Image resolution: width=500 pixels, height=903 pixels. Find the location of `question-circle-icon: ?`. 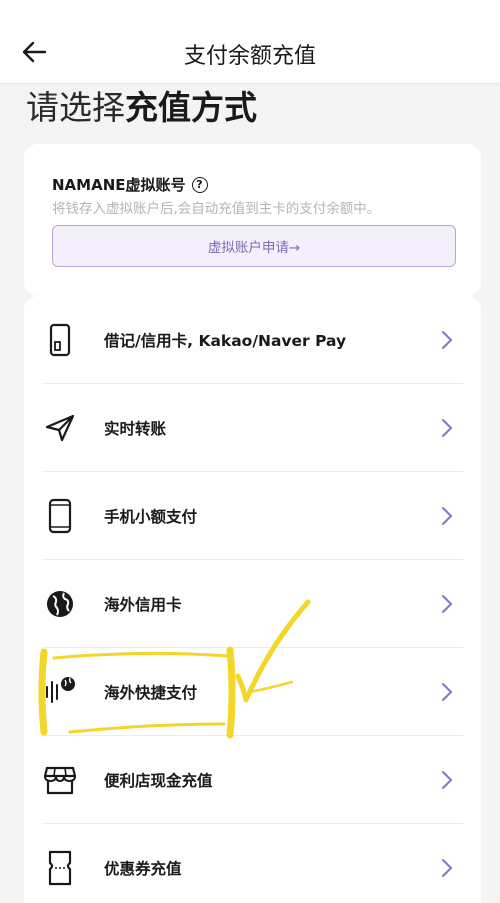

question-circle-icon: ? is located at coordinates (199, 184).